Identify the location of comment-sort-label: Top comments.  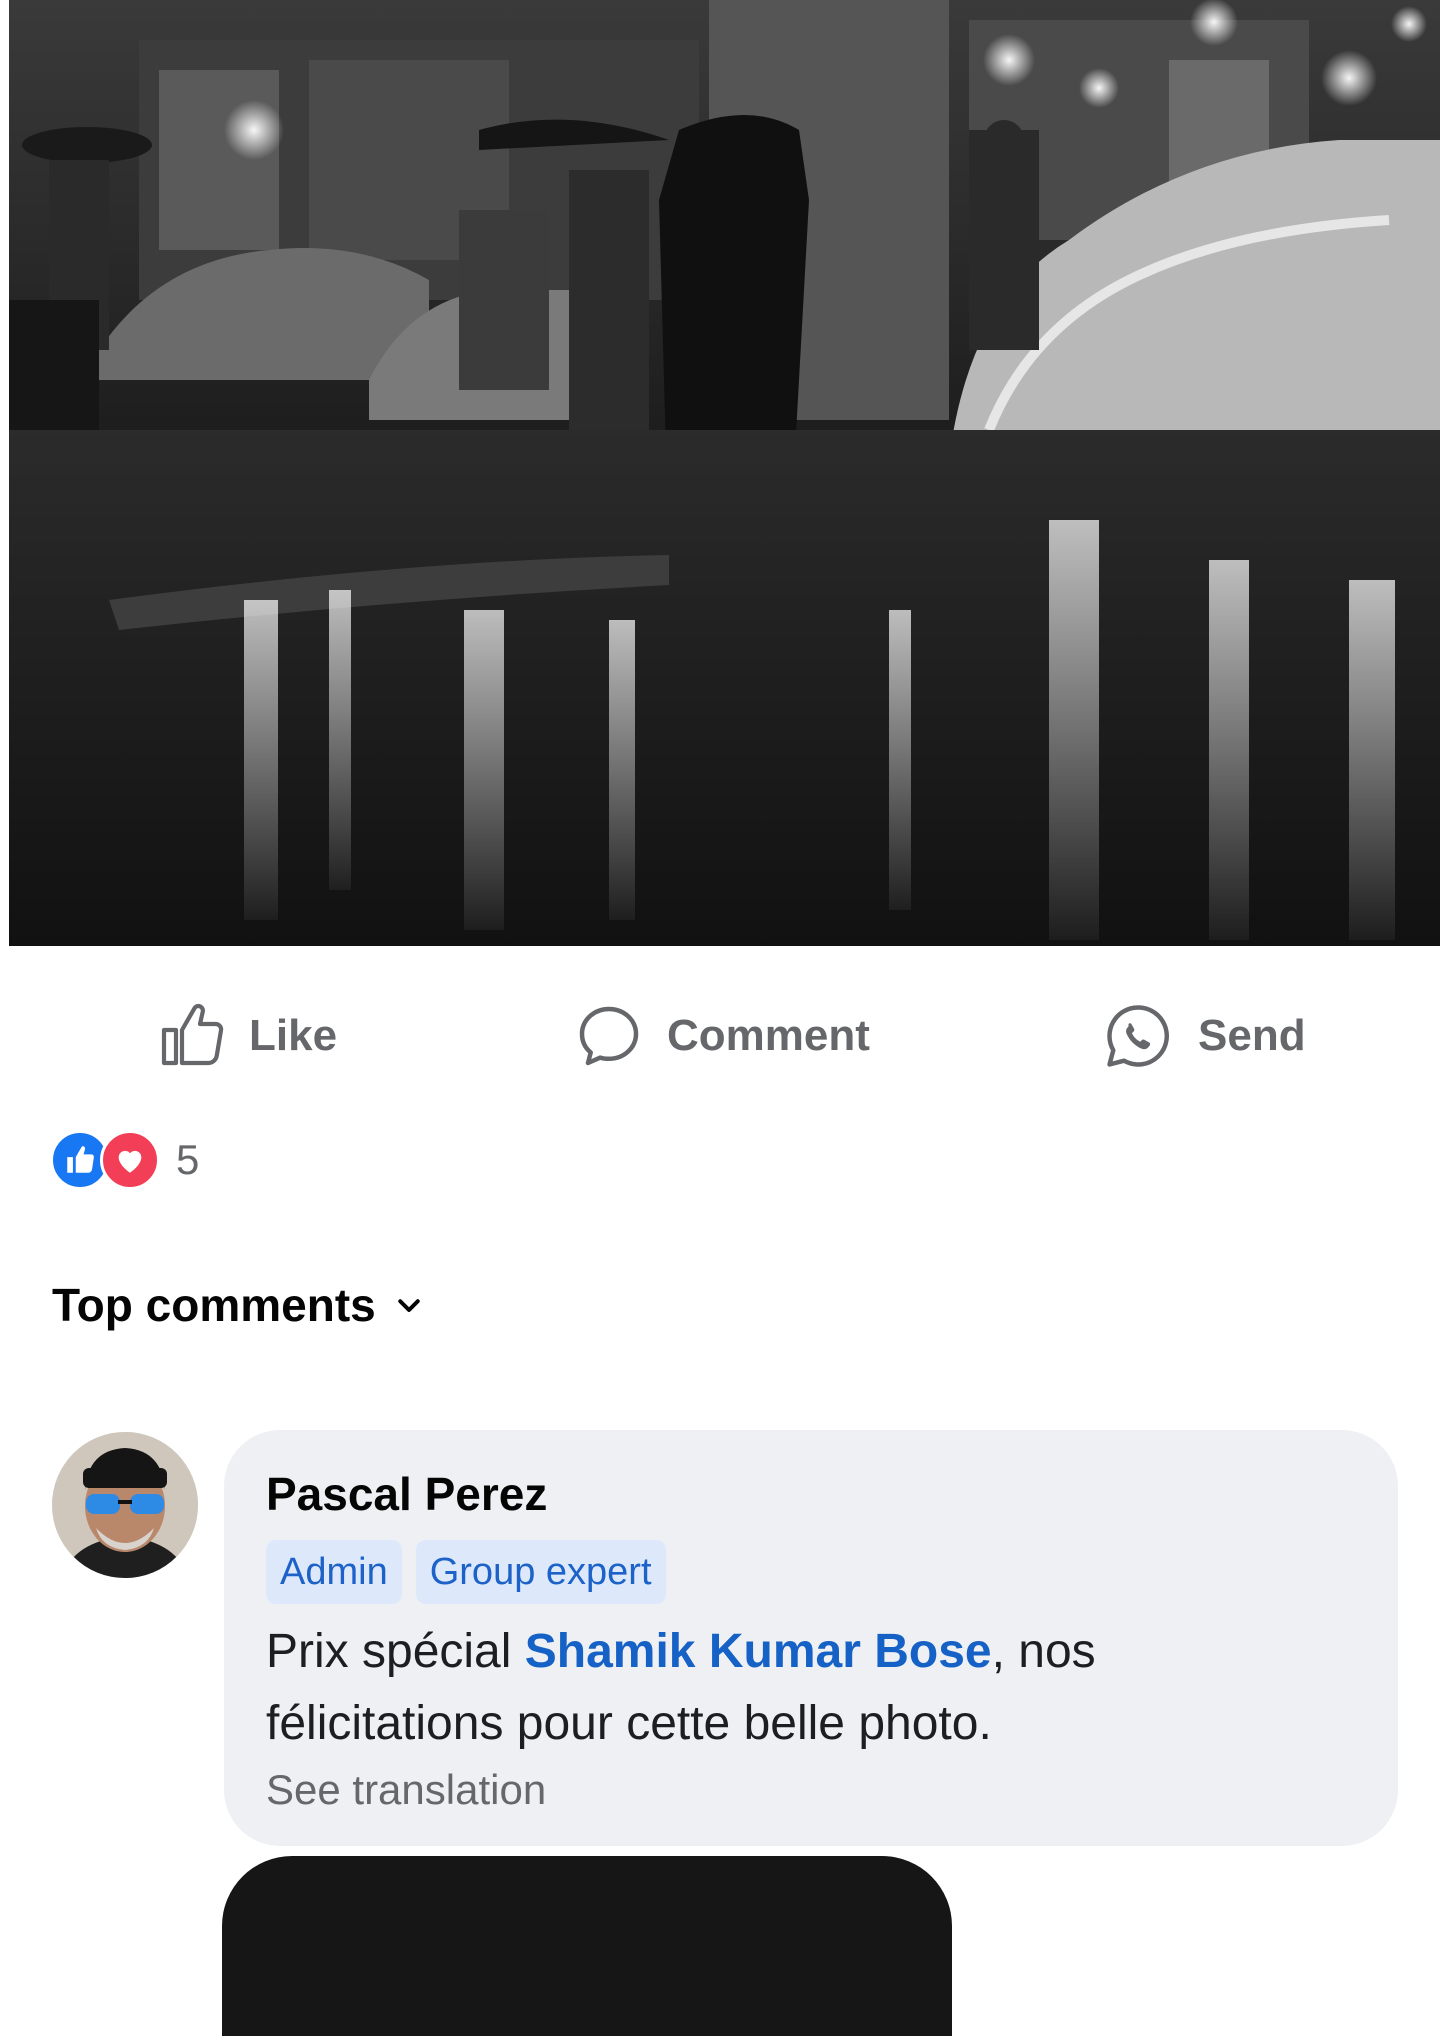
(214, 1305).